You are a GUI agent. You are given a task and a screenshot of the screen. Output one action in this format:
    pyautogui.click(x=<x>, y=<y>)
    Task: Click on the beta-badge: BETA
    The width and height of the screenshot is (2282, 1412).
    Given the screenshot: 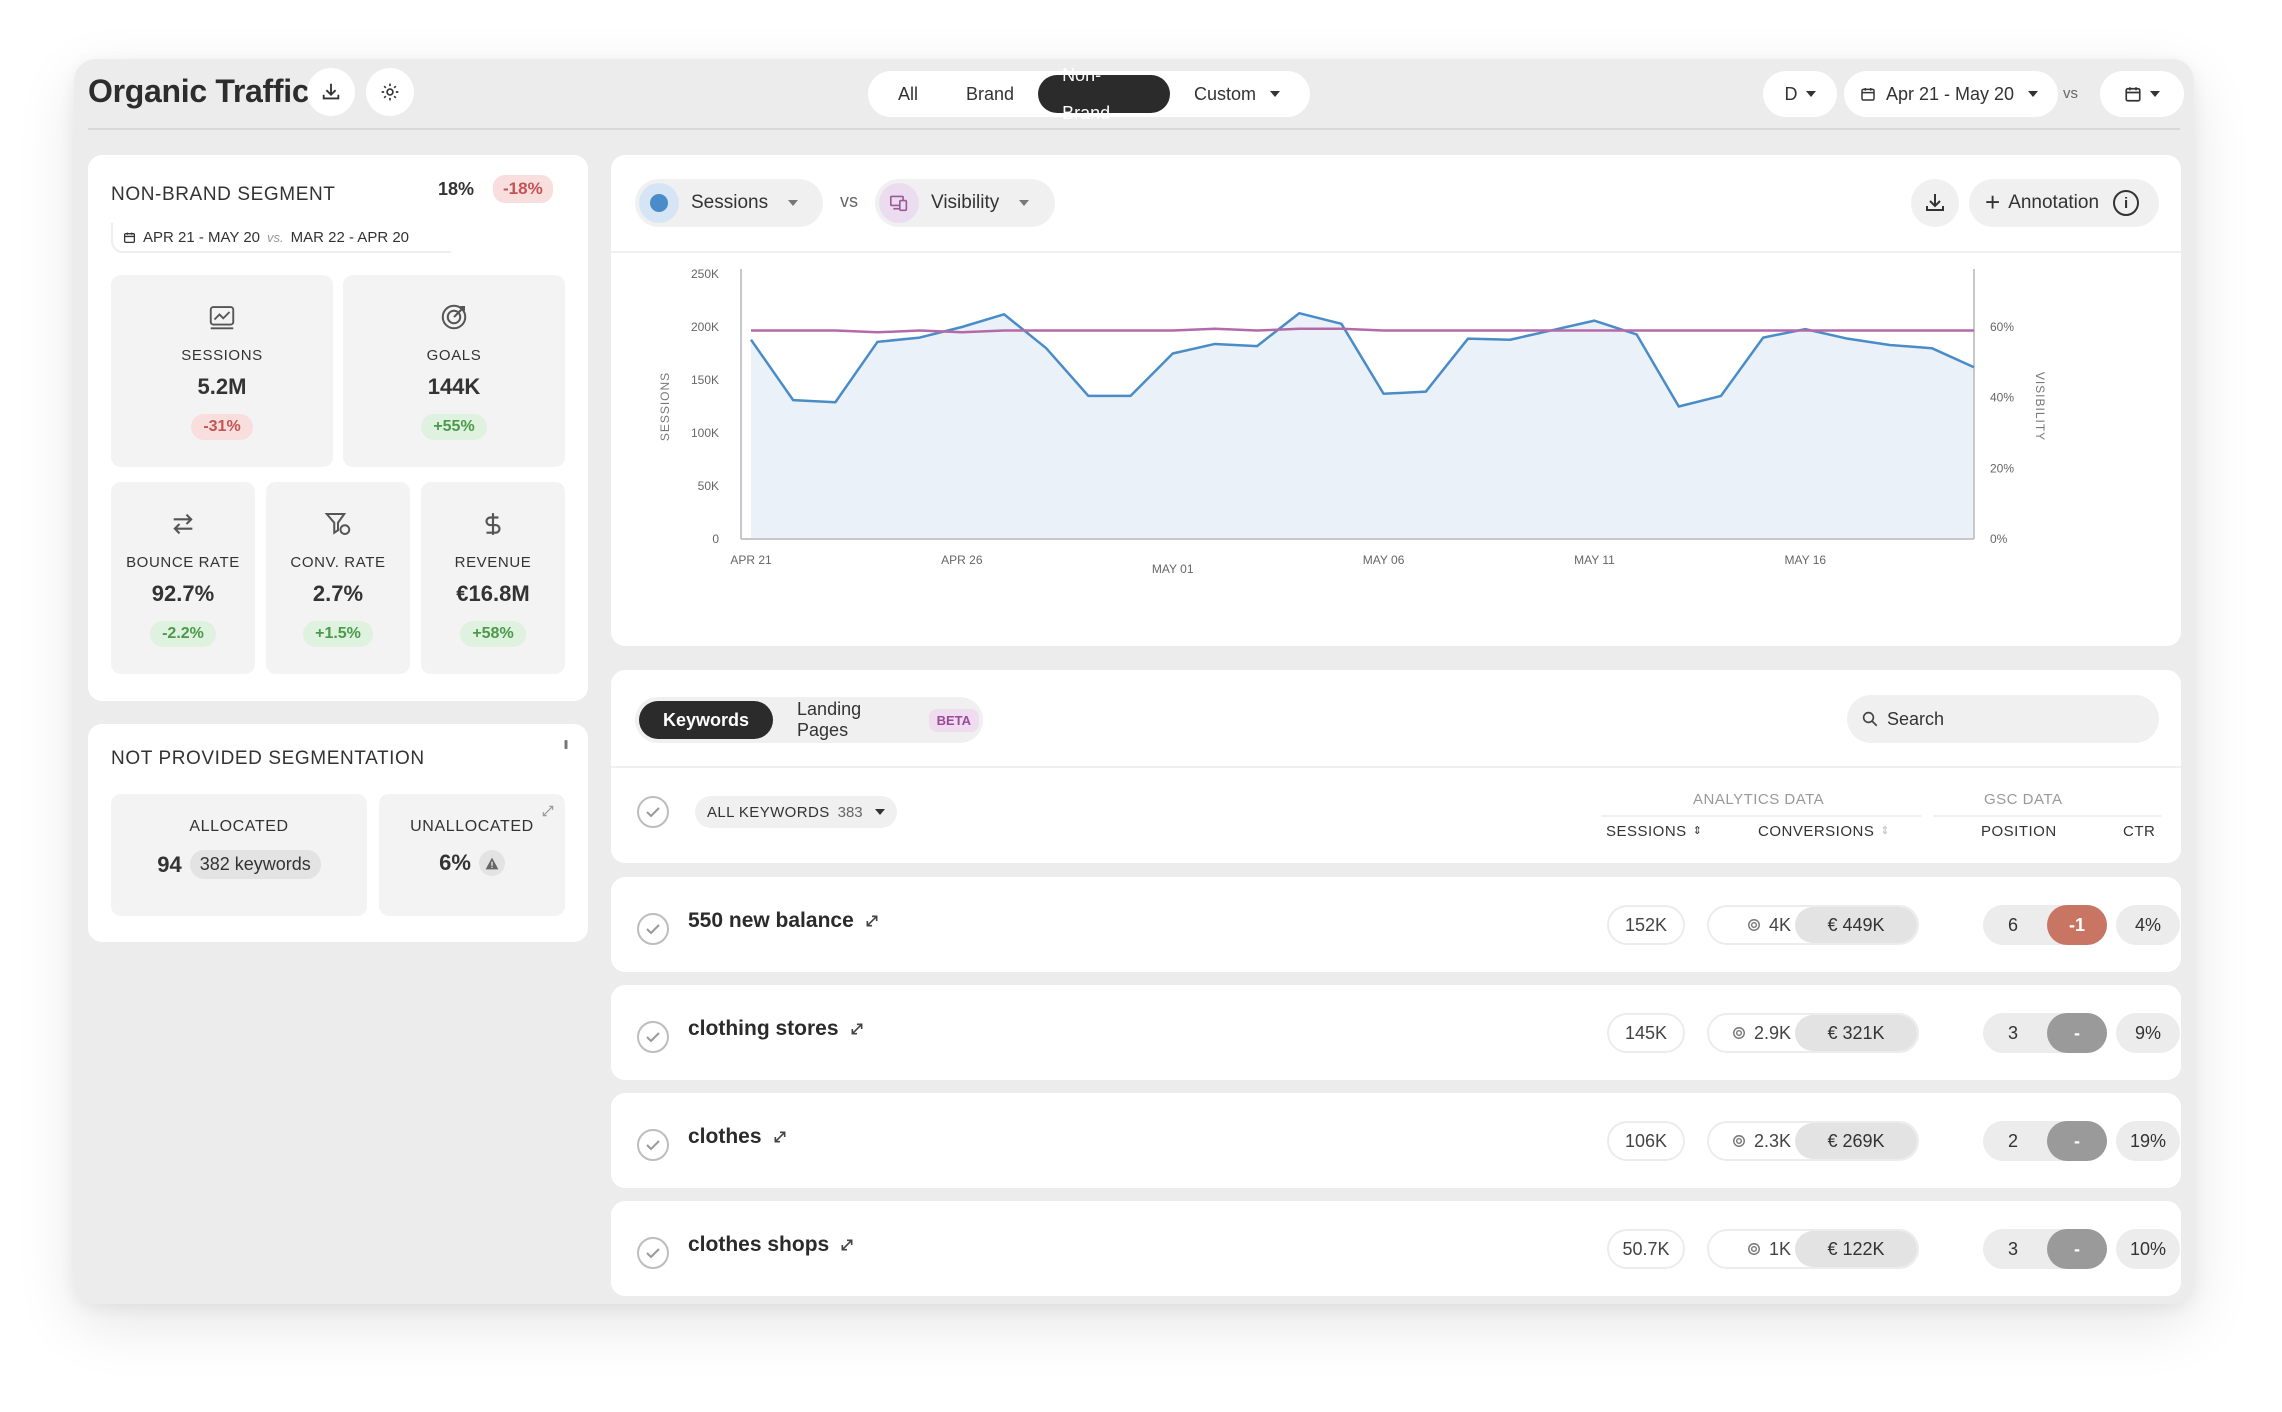 What is the action you would take?
    pyautogui.click(x=953, y=720)
    